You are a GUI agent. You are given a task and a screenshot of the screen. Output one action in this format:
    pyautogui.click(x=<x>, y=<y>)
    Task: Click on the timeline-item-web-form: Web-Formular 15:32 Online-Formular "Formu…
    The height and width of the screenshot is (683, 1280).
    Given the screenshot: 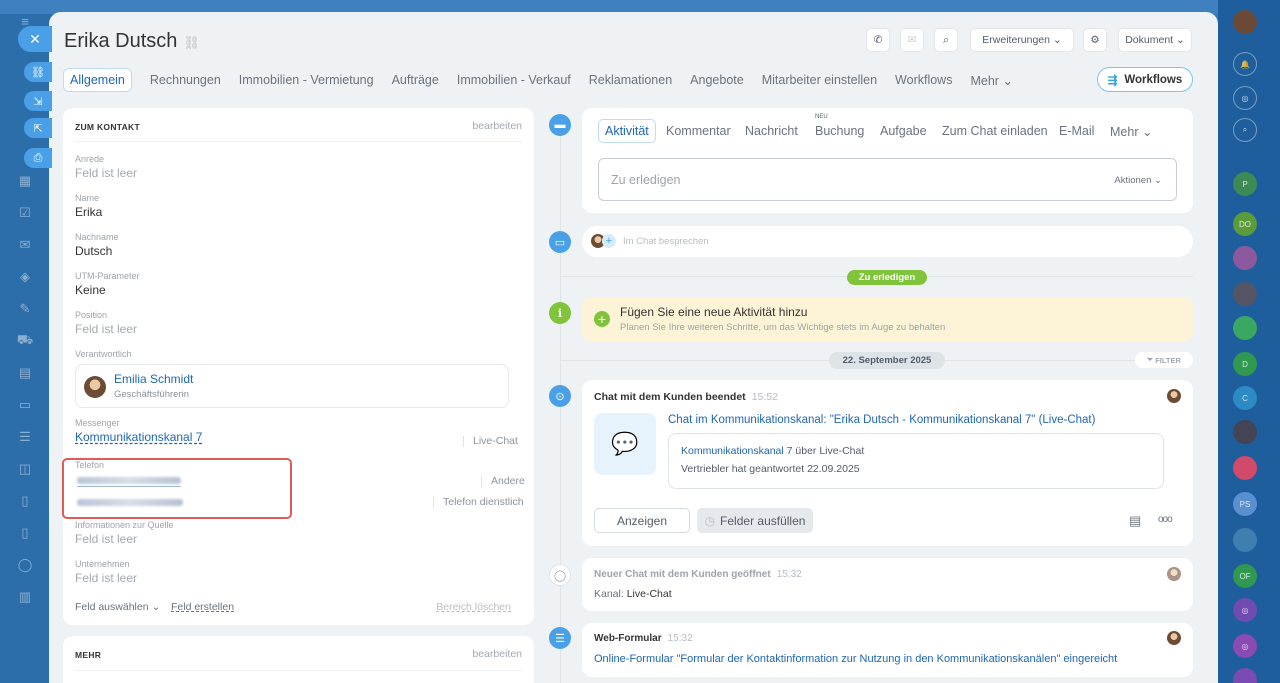 What is the action you would take?
    pyautogui.click(x=887, y=650)
    